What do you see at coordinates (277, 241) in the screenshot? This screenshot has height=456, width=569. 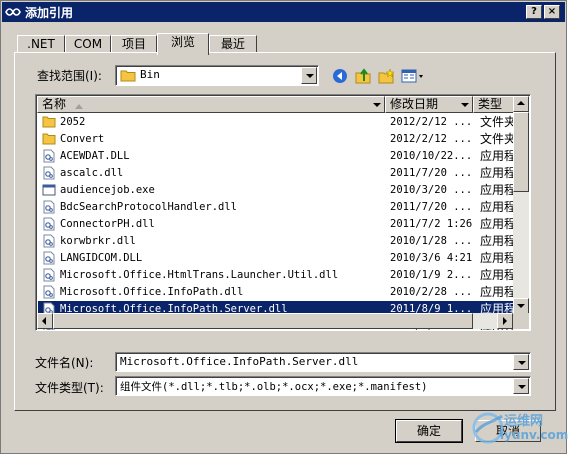 I see `table-row: korwbrkr.dll 2010/1/28 ... 应用程` at bounding box center [277, 241].